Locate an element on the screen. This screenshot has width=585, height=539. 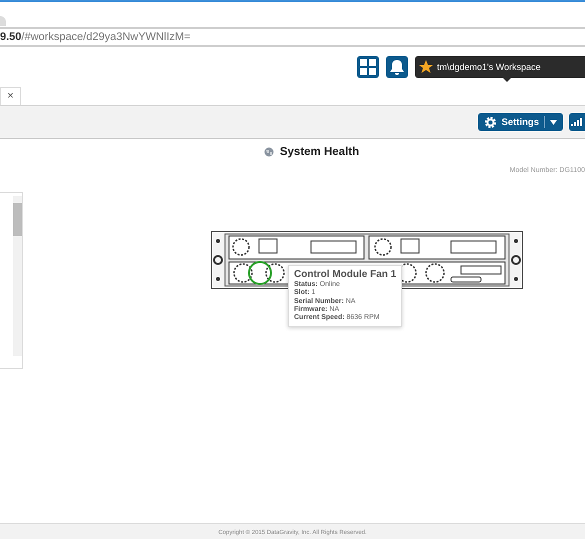
bell-icon is located at coordinates (397, 67).